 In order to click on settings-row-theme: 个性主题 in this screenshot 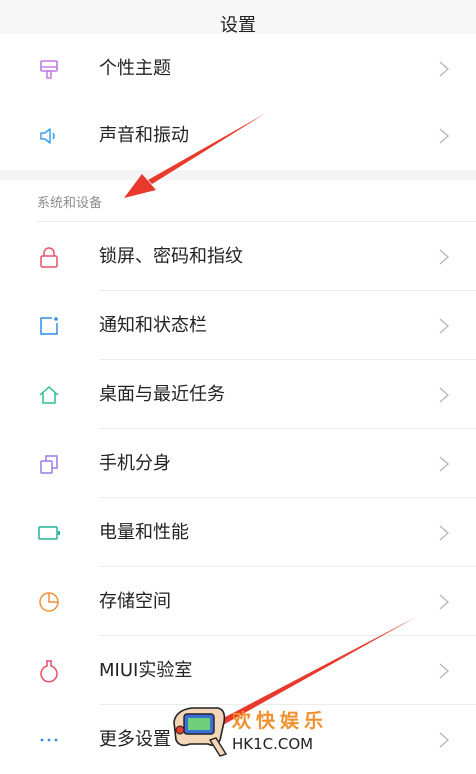, I will do `click(238, 68)`.